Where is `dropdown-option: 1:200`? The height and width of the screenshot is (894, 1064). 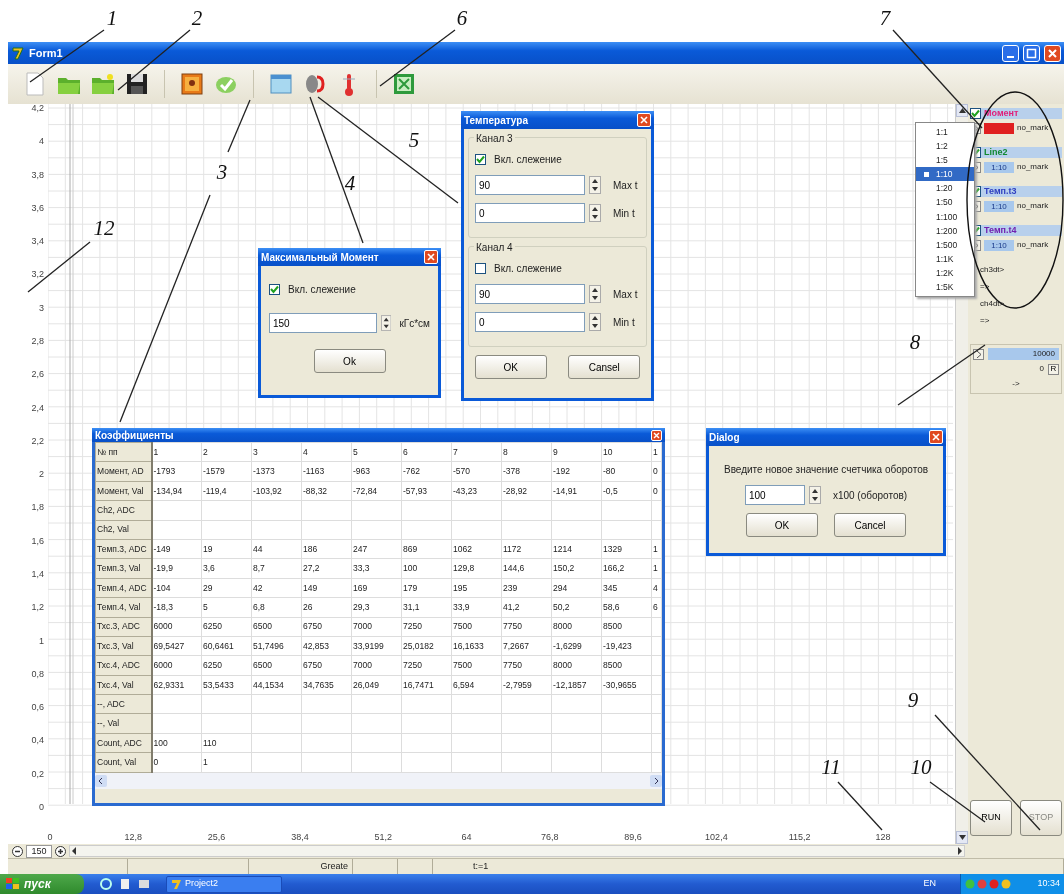 dropdown-option: 1:200 is located at coordinates (945, 230).